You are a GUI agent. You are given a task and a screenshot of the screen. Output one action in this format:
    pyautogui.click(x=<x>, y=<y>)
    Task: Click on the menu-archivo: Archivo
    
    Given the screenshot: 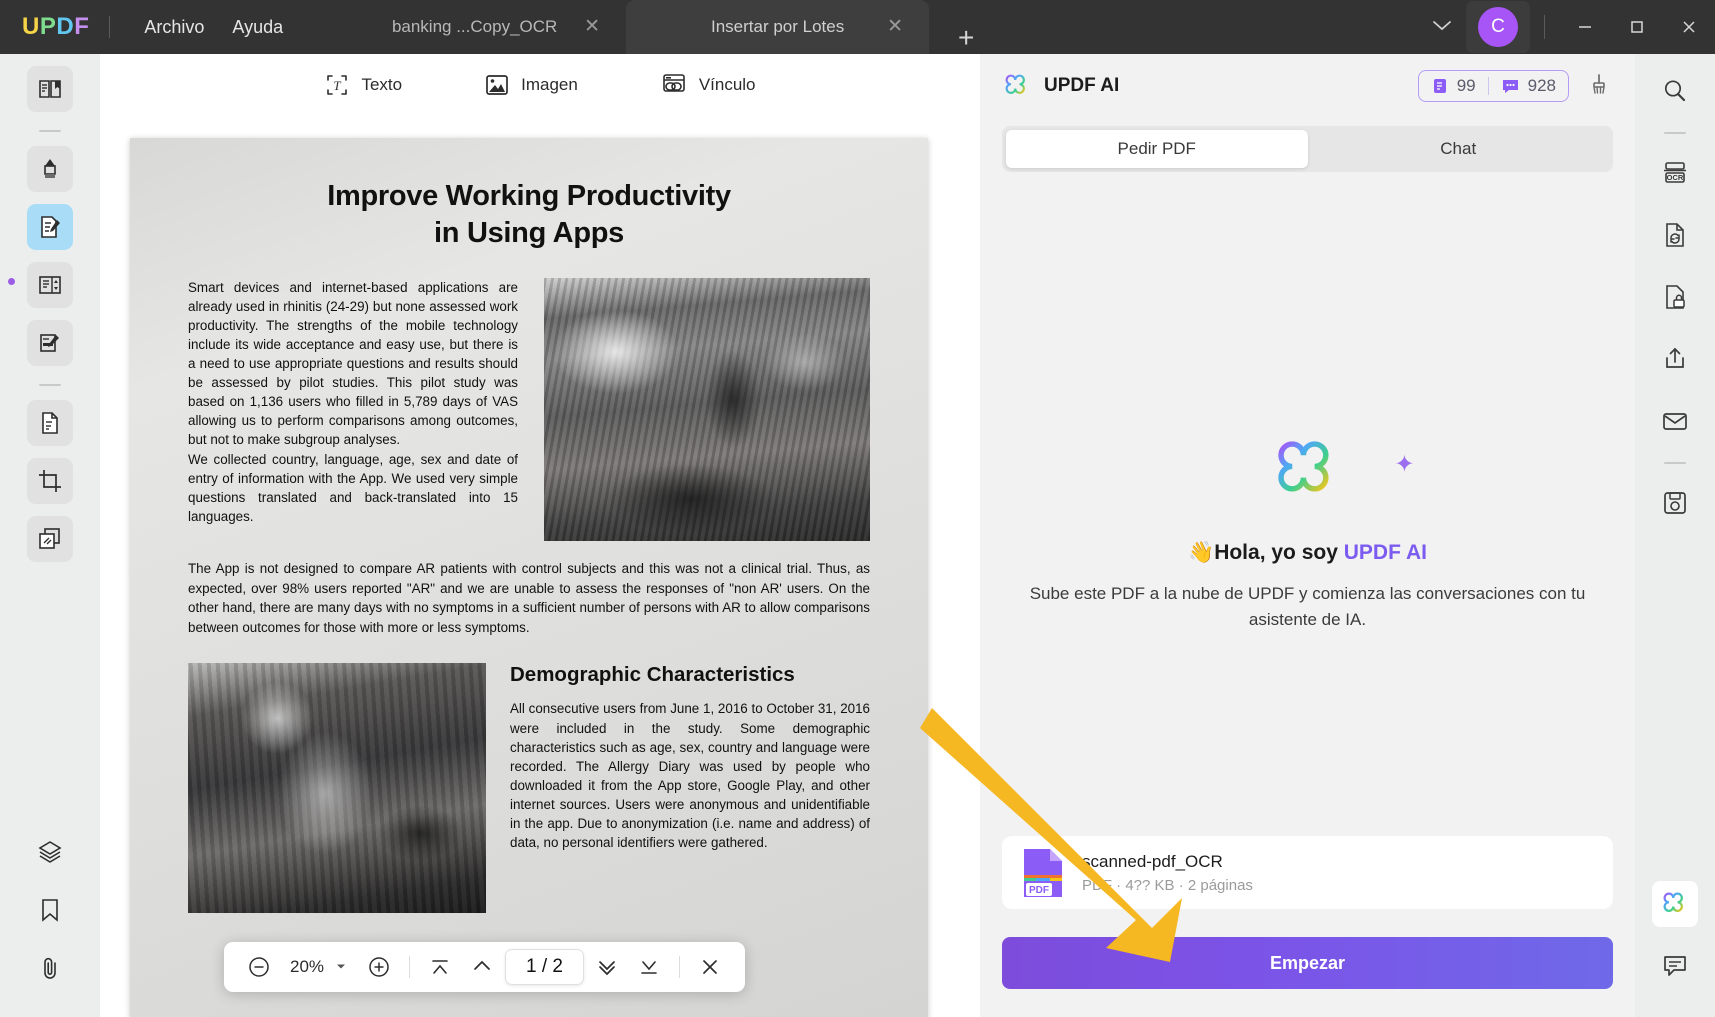 What is the action you would take?
    pyautogui.click(x=174, y=27)
    